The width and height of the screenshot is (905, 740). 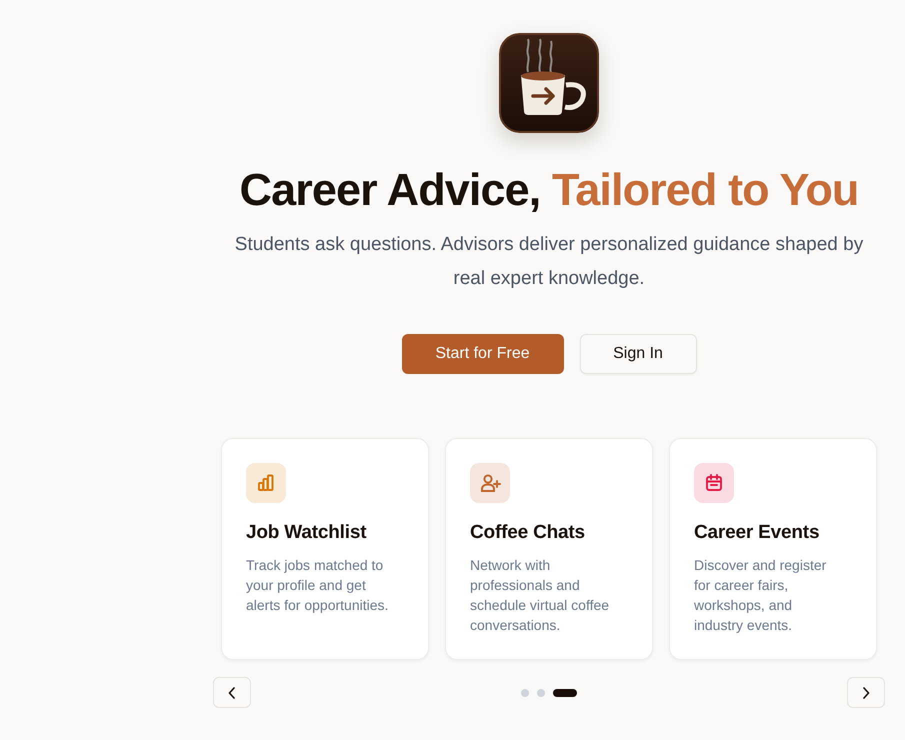 I want to click on feature-description: Discover and register for career fairs, workshops, and industry events., so click(x=761, y=595).